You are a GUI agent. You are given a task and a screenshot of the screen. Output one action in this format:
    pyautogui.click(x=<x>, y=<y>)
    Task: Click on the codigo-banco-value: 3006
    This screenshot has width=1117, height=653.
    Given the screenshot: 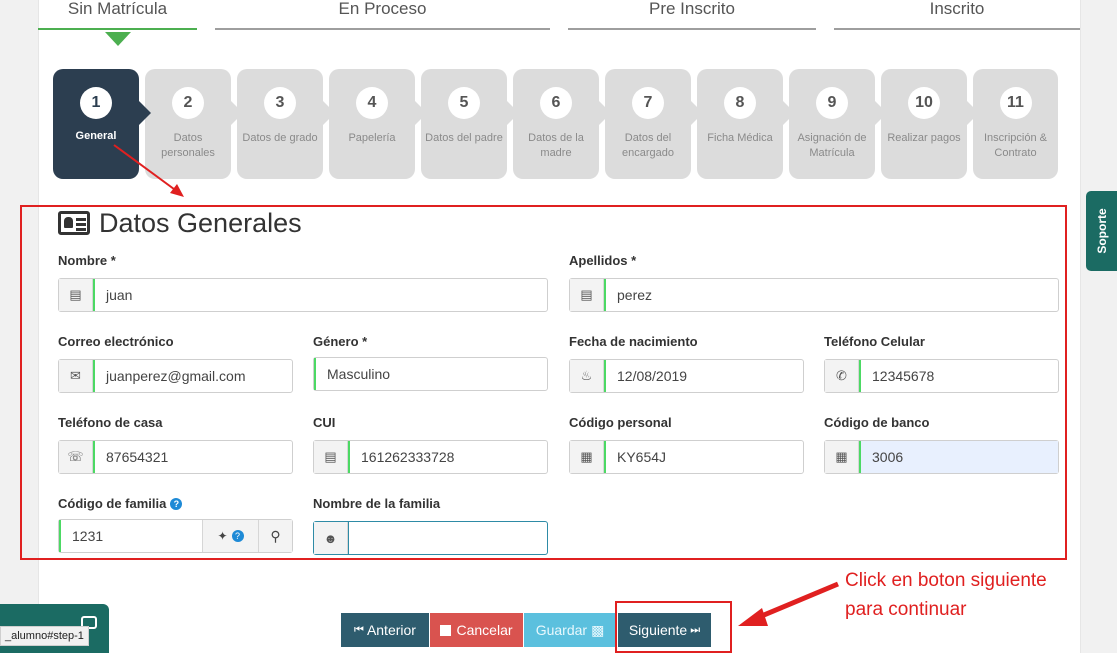 What is the action you would take?
    pyautogui.click(x=958, y=457)
    